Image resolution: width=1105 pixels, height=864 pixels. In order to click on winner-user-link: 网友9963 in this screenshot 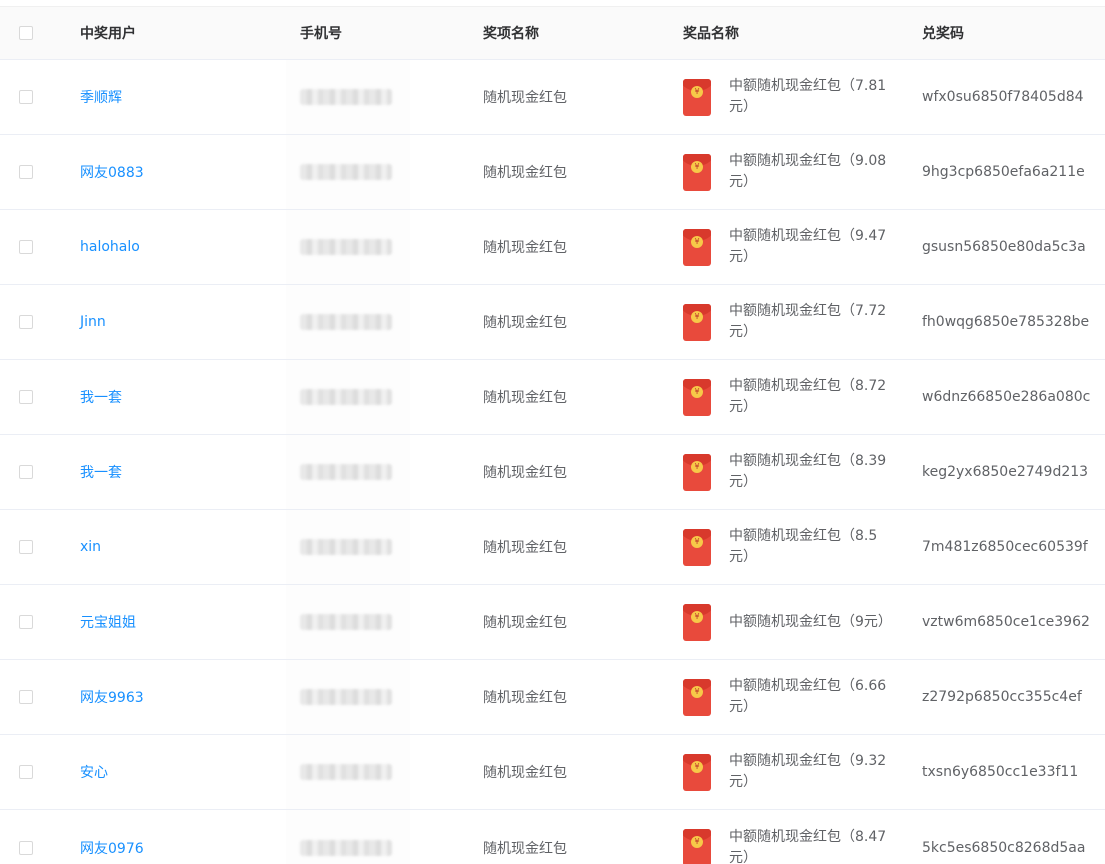, I will do `click(112, 697)`.